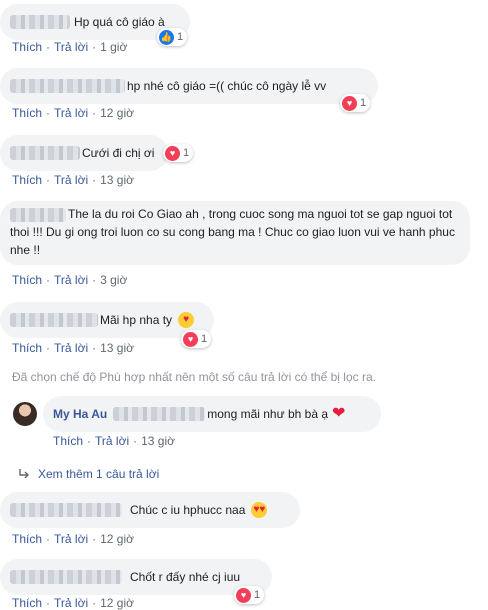  What do you see at coordinates (80, 414) in the screenshot?
I see `reply-author: My Ha Au` at bounding box center [80, 414].